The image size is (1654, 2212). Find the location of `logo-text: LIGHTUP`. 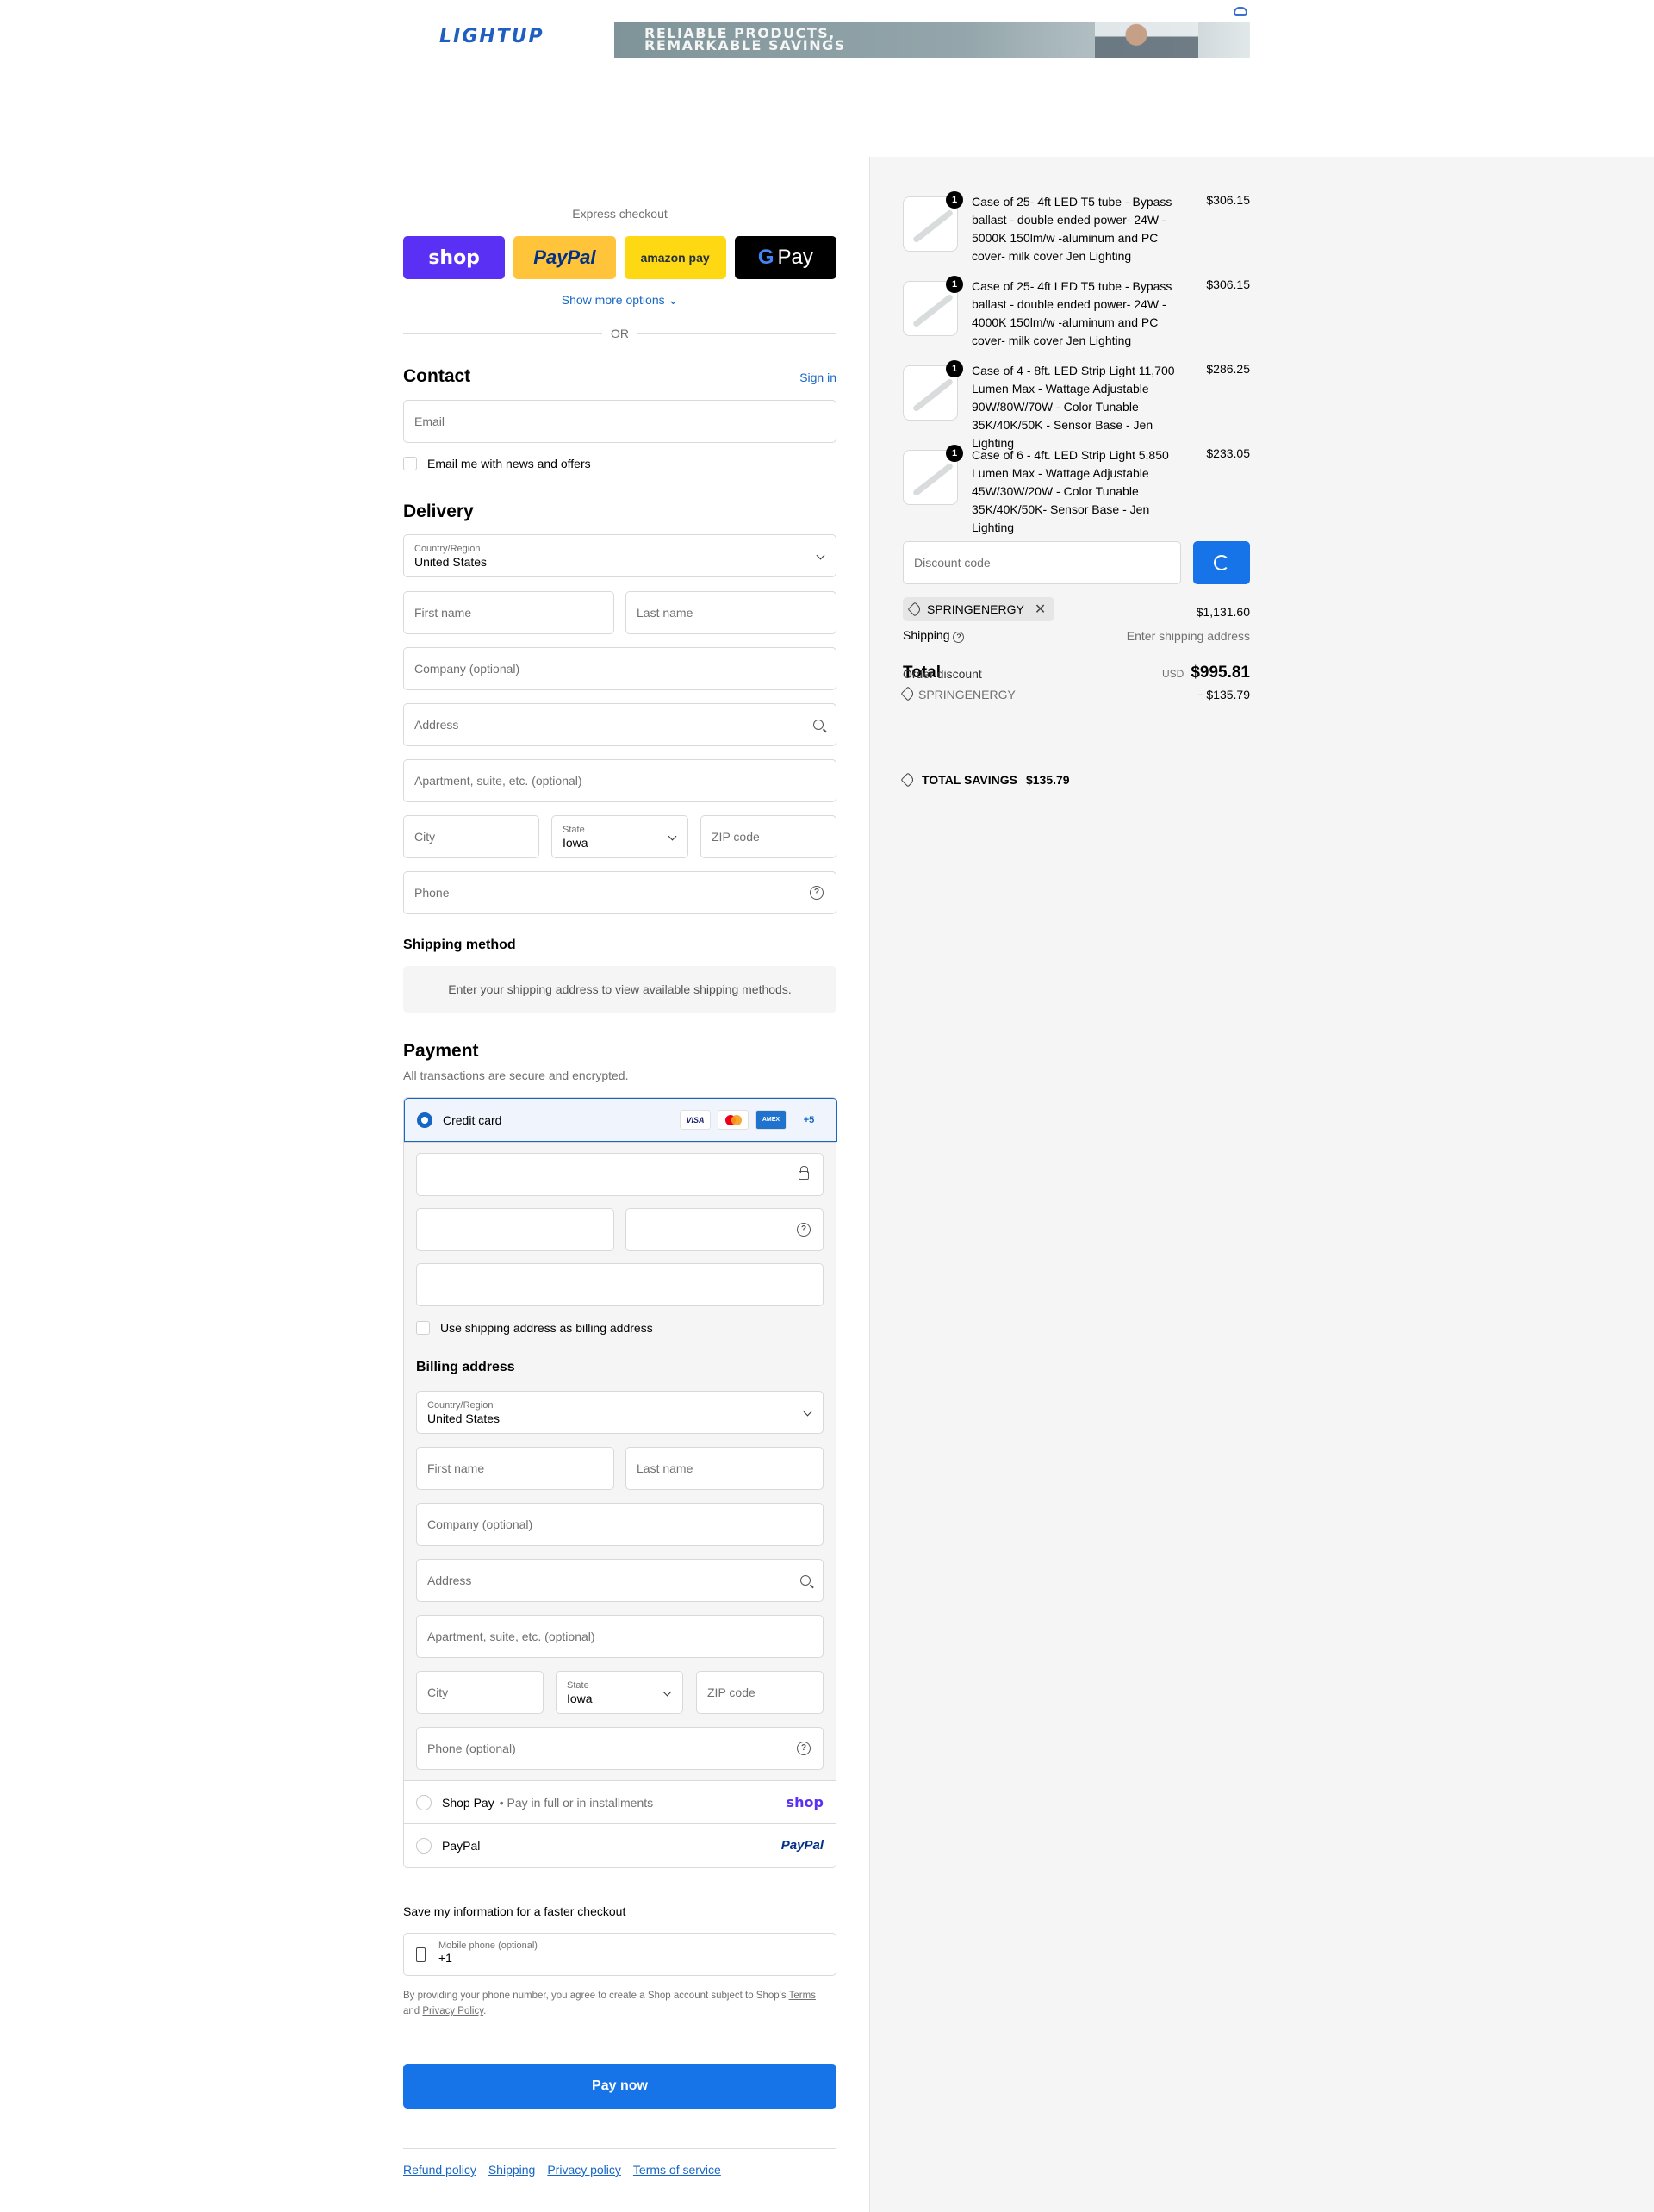

logo-text: LIGHTUP is located at coordinates (492, 36).